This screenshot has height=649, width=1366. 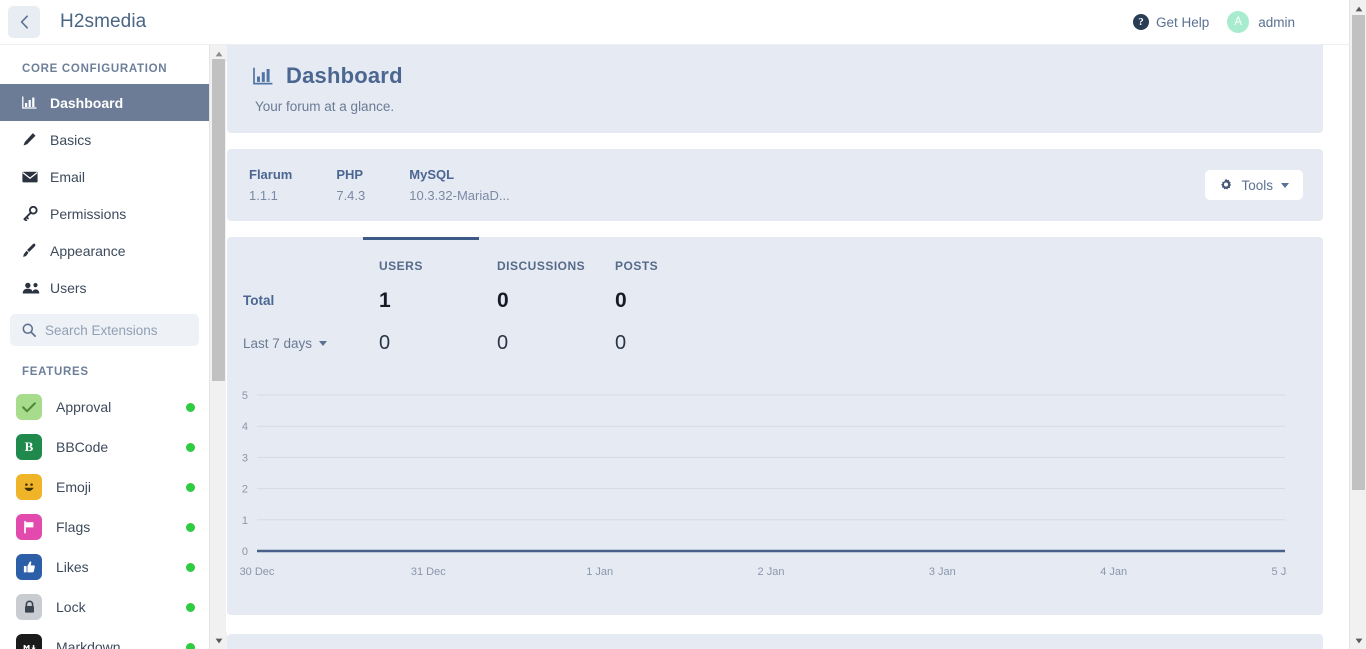 I want to click on sidebar-extension-bbcode: B BBCode, so click(x=104, y=447).